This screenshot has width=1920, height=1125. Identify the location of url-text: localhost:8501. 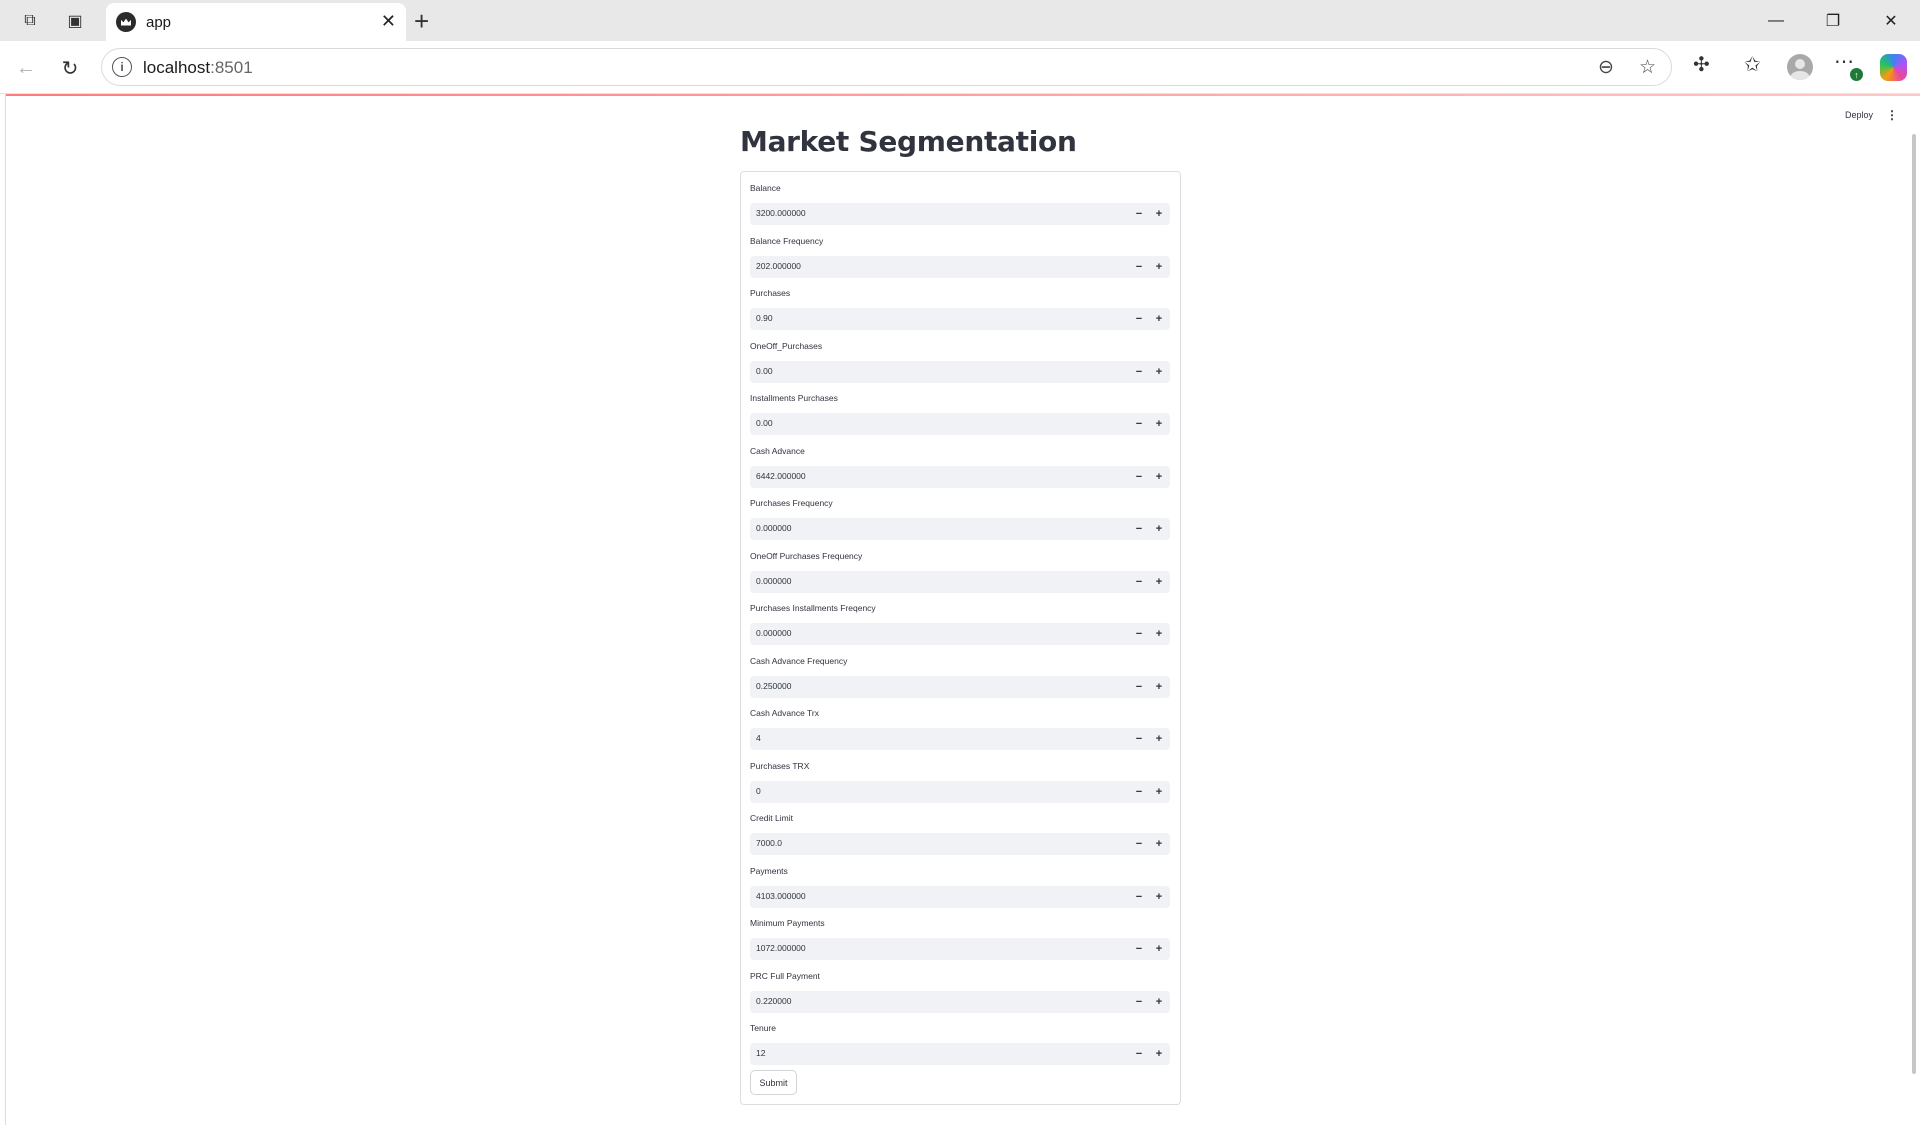
(198, 68).